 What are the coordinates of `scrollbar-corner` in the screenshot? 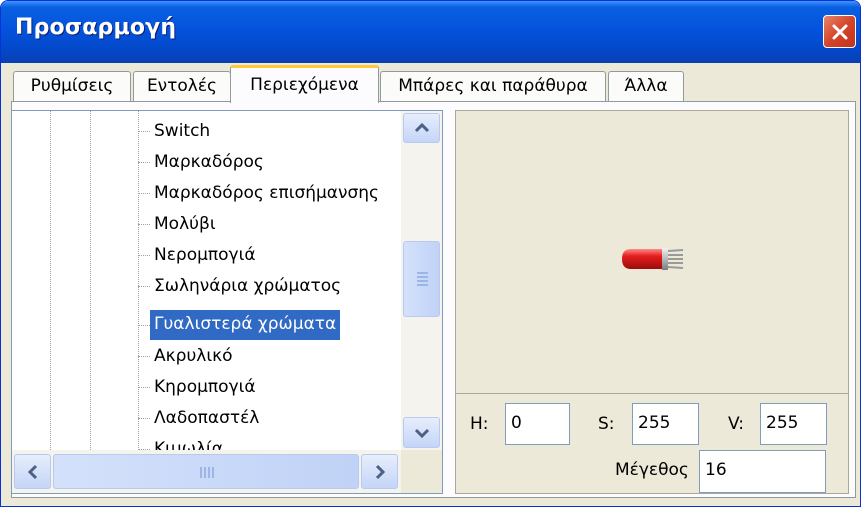 It's located at (421, 471).